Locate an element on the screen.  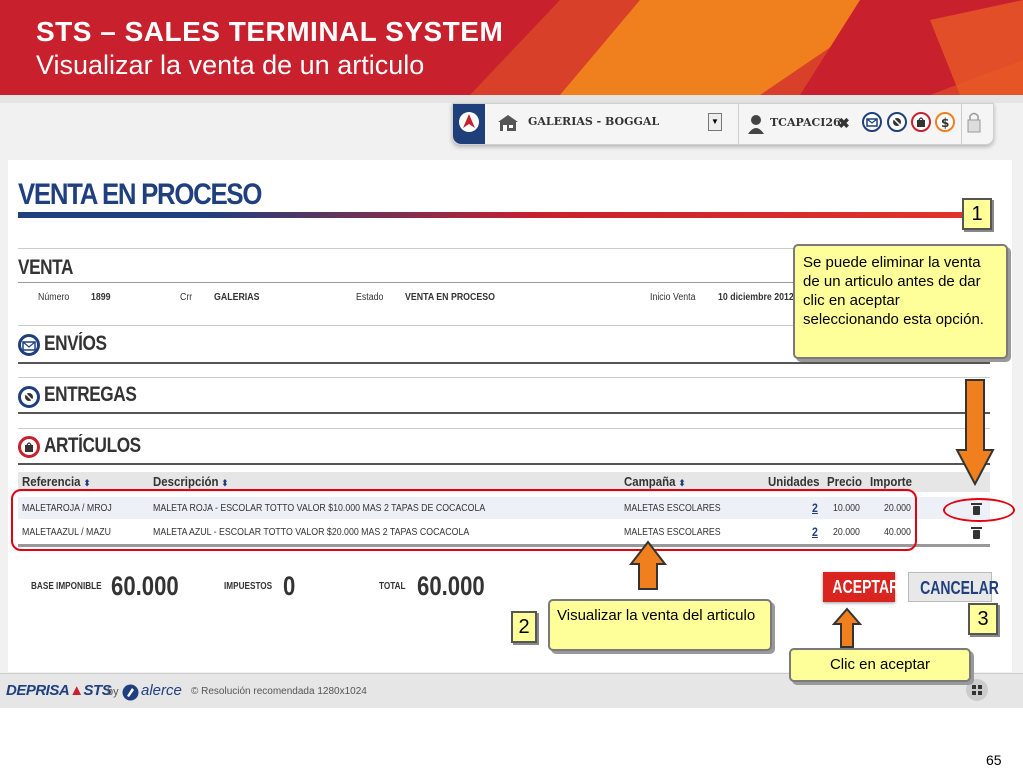
money-icon: $ is located at coordinates (945, 122).